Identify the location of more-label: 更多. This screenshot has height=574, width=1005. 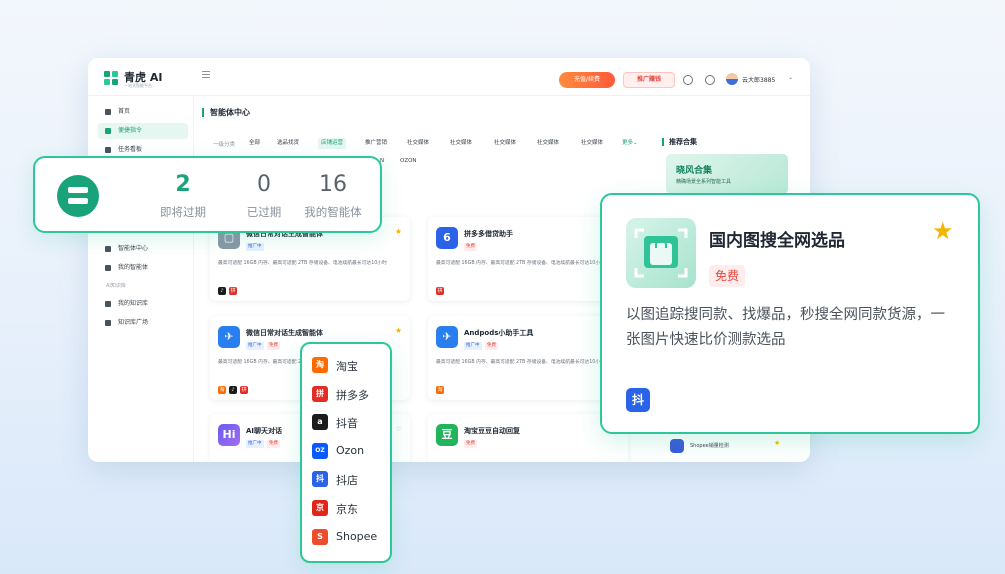
(628, 143).